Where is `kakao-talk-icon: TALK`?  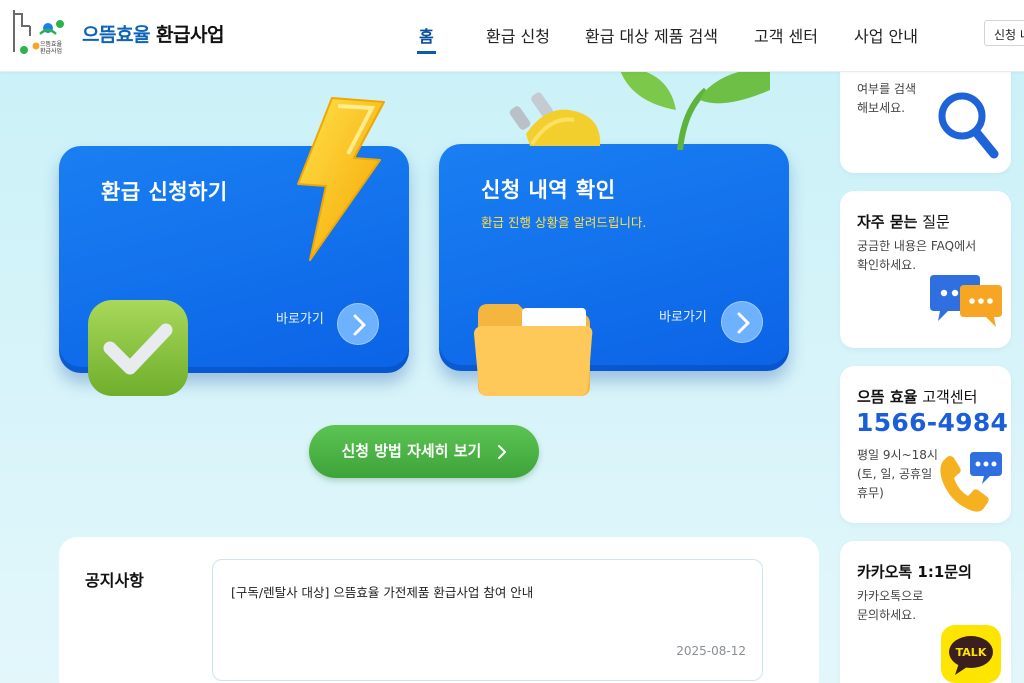 kakao-talk-icon: TALK is located at coordinates (971, 654).